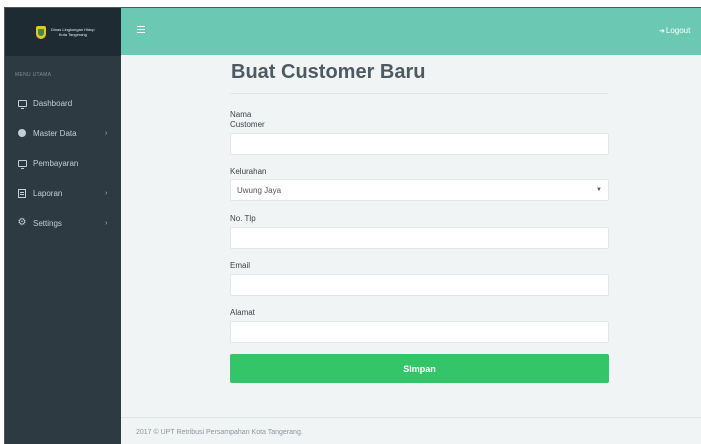  I want to click on kelurahan-label: Kelurahan, so click(248, 171).